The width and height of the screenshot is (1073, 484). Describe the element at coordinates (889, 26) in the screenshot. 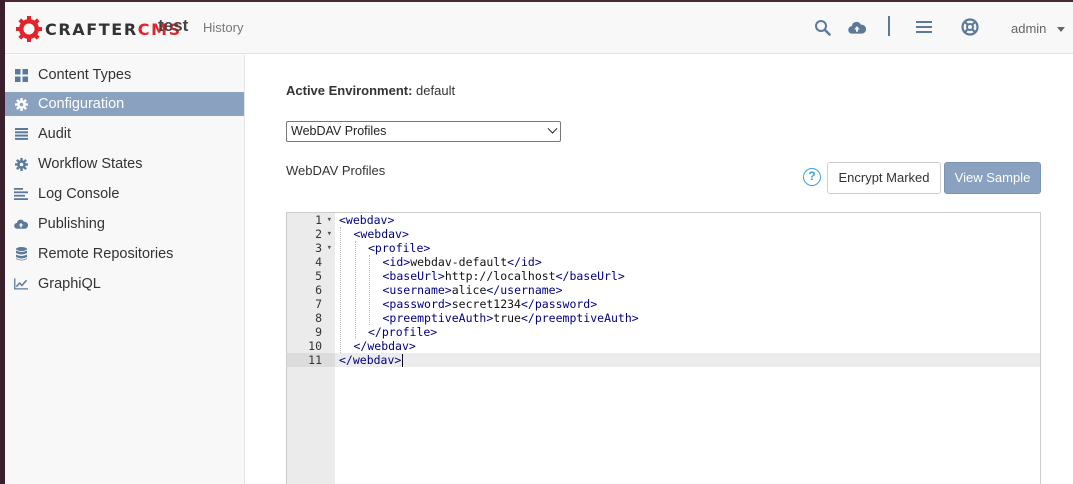

I see `toolbar-divider` at that location.